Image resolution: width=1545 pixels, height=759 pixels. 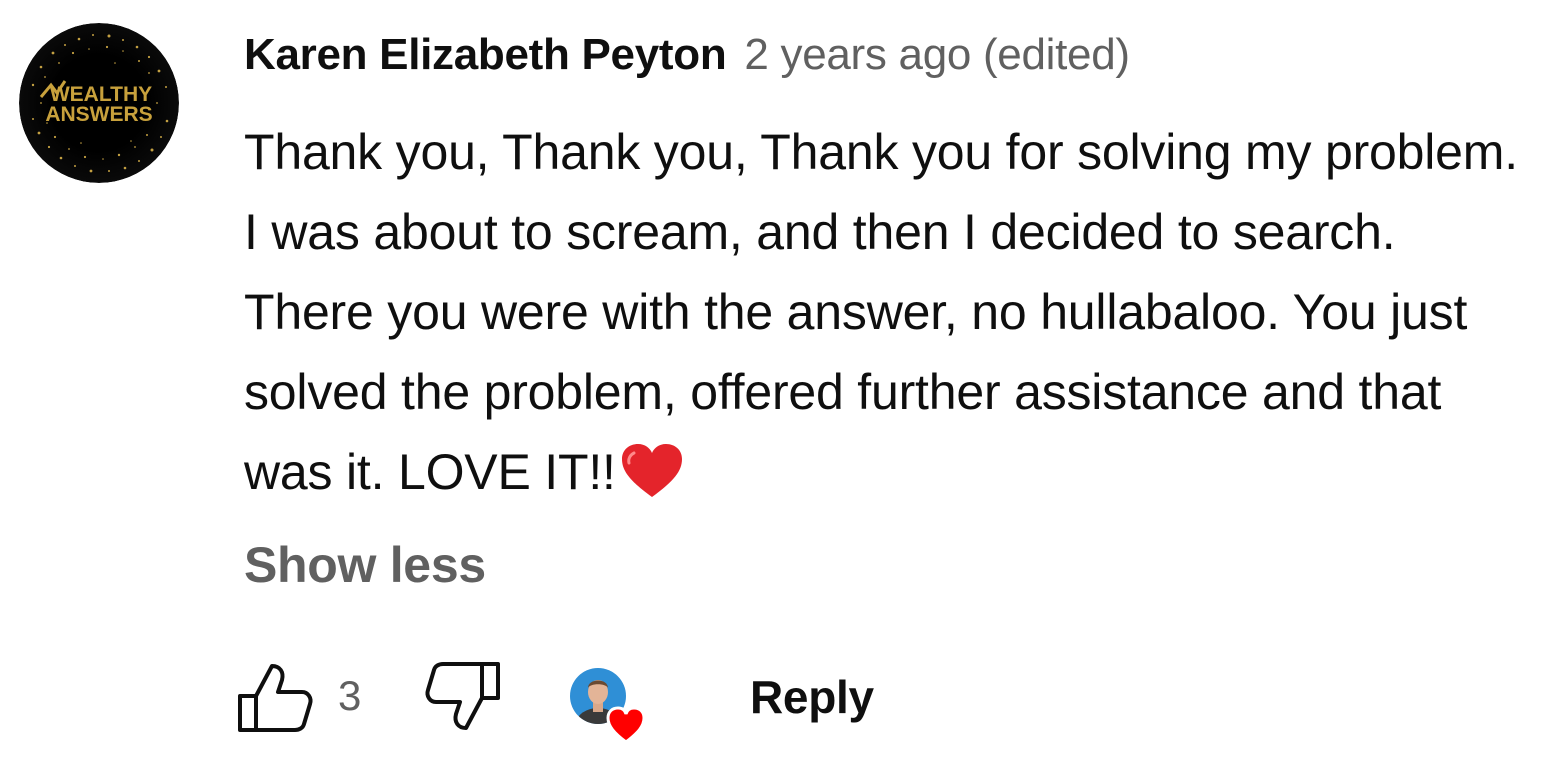 I want to click on like-button, so click(x=276, y=698).